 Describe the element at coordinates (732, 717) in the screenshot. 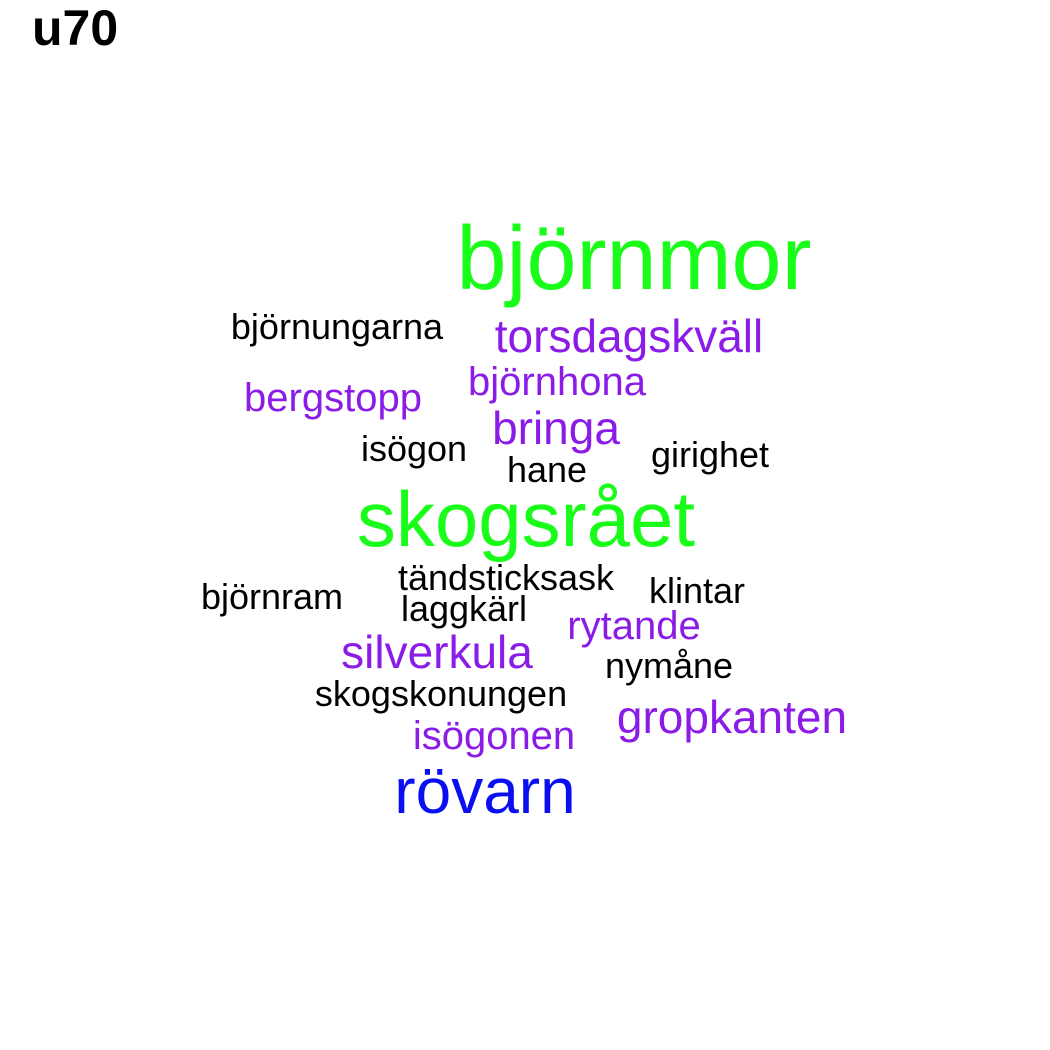

I see `word-gropkanten: gropkanten` at that location.